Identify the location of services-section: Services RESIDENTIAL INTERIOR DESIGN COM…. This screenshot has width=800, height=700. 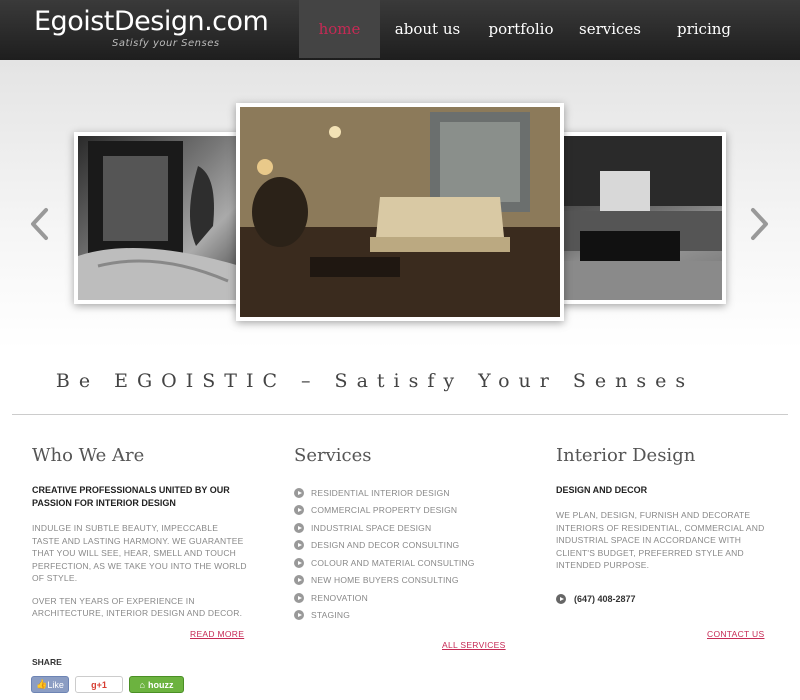
(401, 534).